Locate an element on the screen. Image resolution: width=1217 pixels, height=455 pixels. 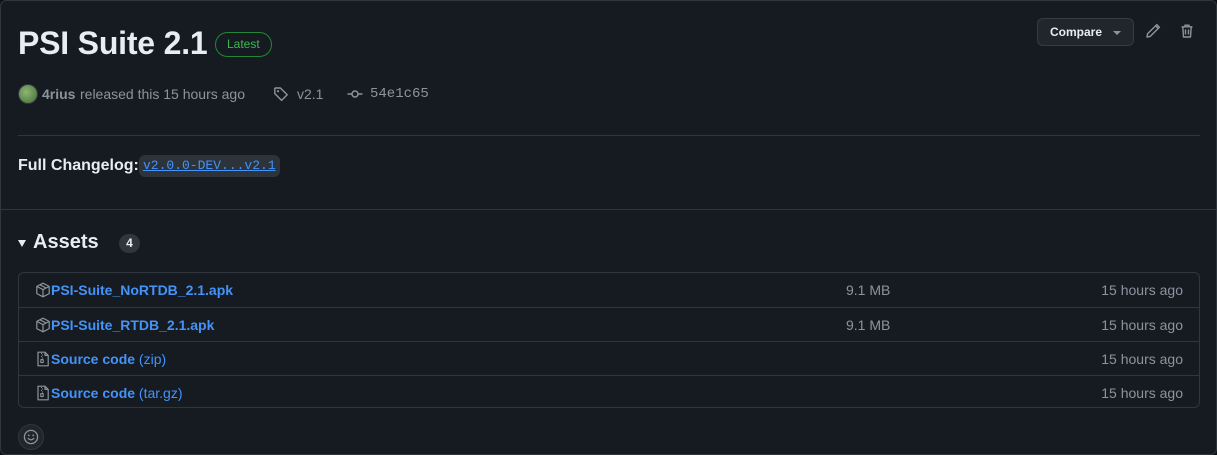
trash-icon is located at coordinates (1187, 31).